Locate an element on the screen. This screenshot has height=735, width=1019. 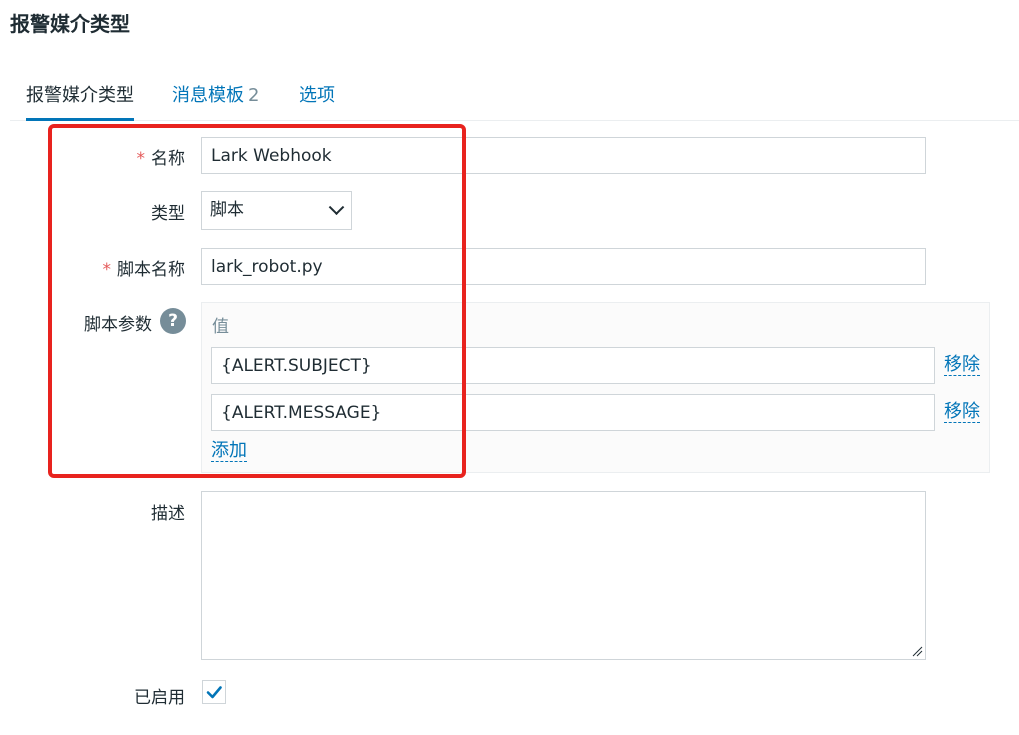
script-params-label: 脚本参数 is located at coordinates (118, 325).